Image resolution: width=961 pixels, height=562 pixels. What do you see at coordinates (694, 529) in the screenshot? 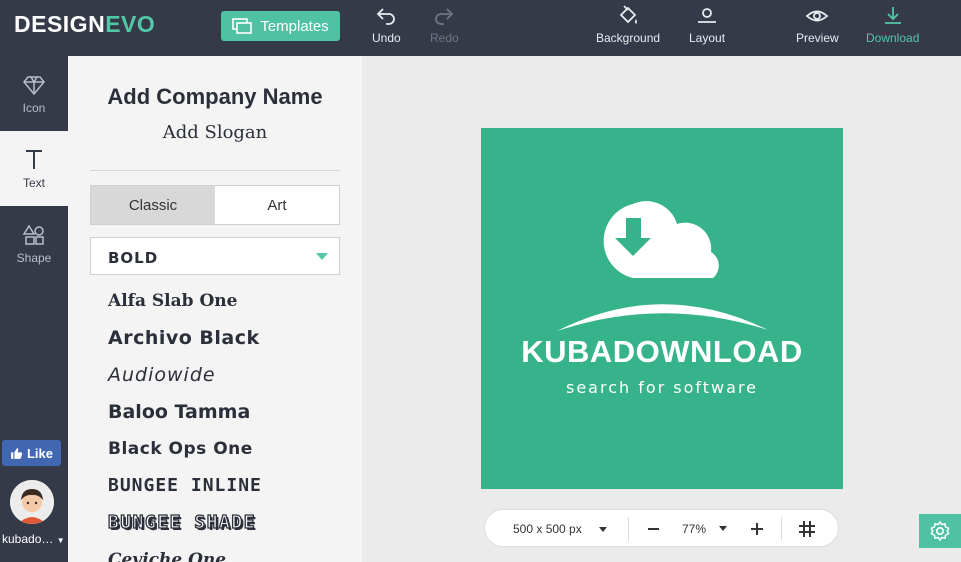
I see `zoom-level-select: 77%` at bounding box center [694, 529].